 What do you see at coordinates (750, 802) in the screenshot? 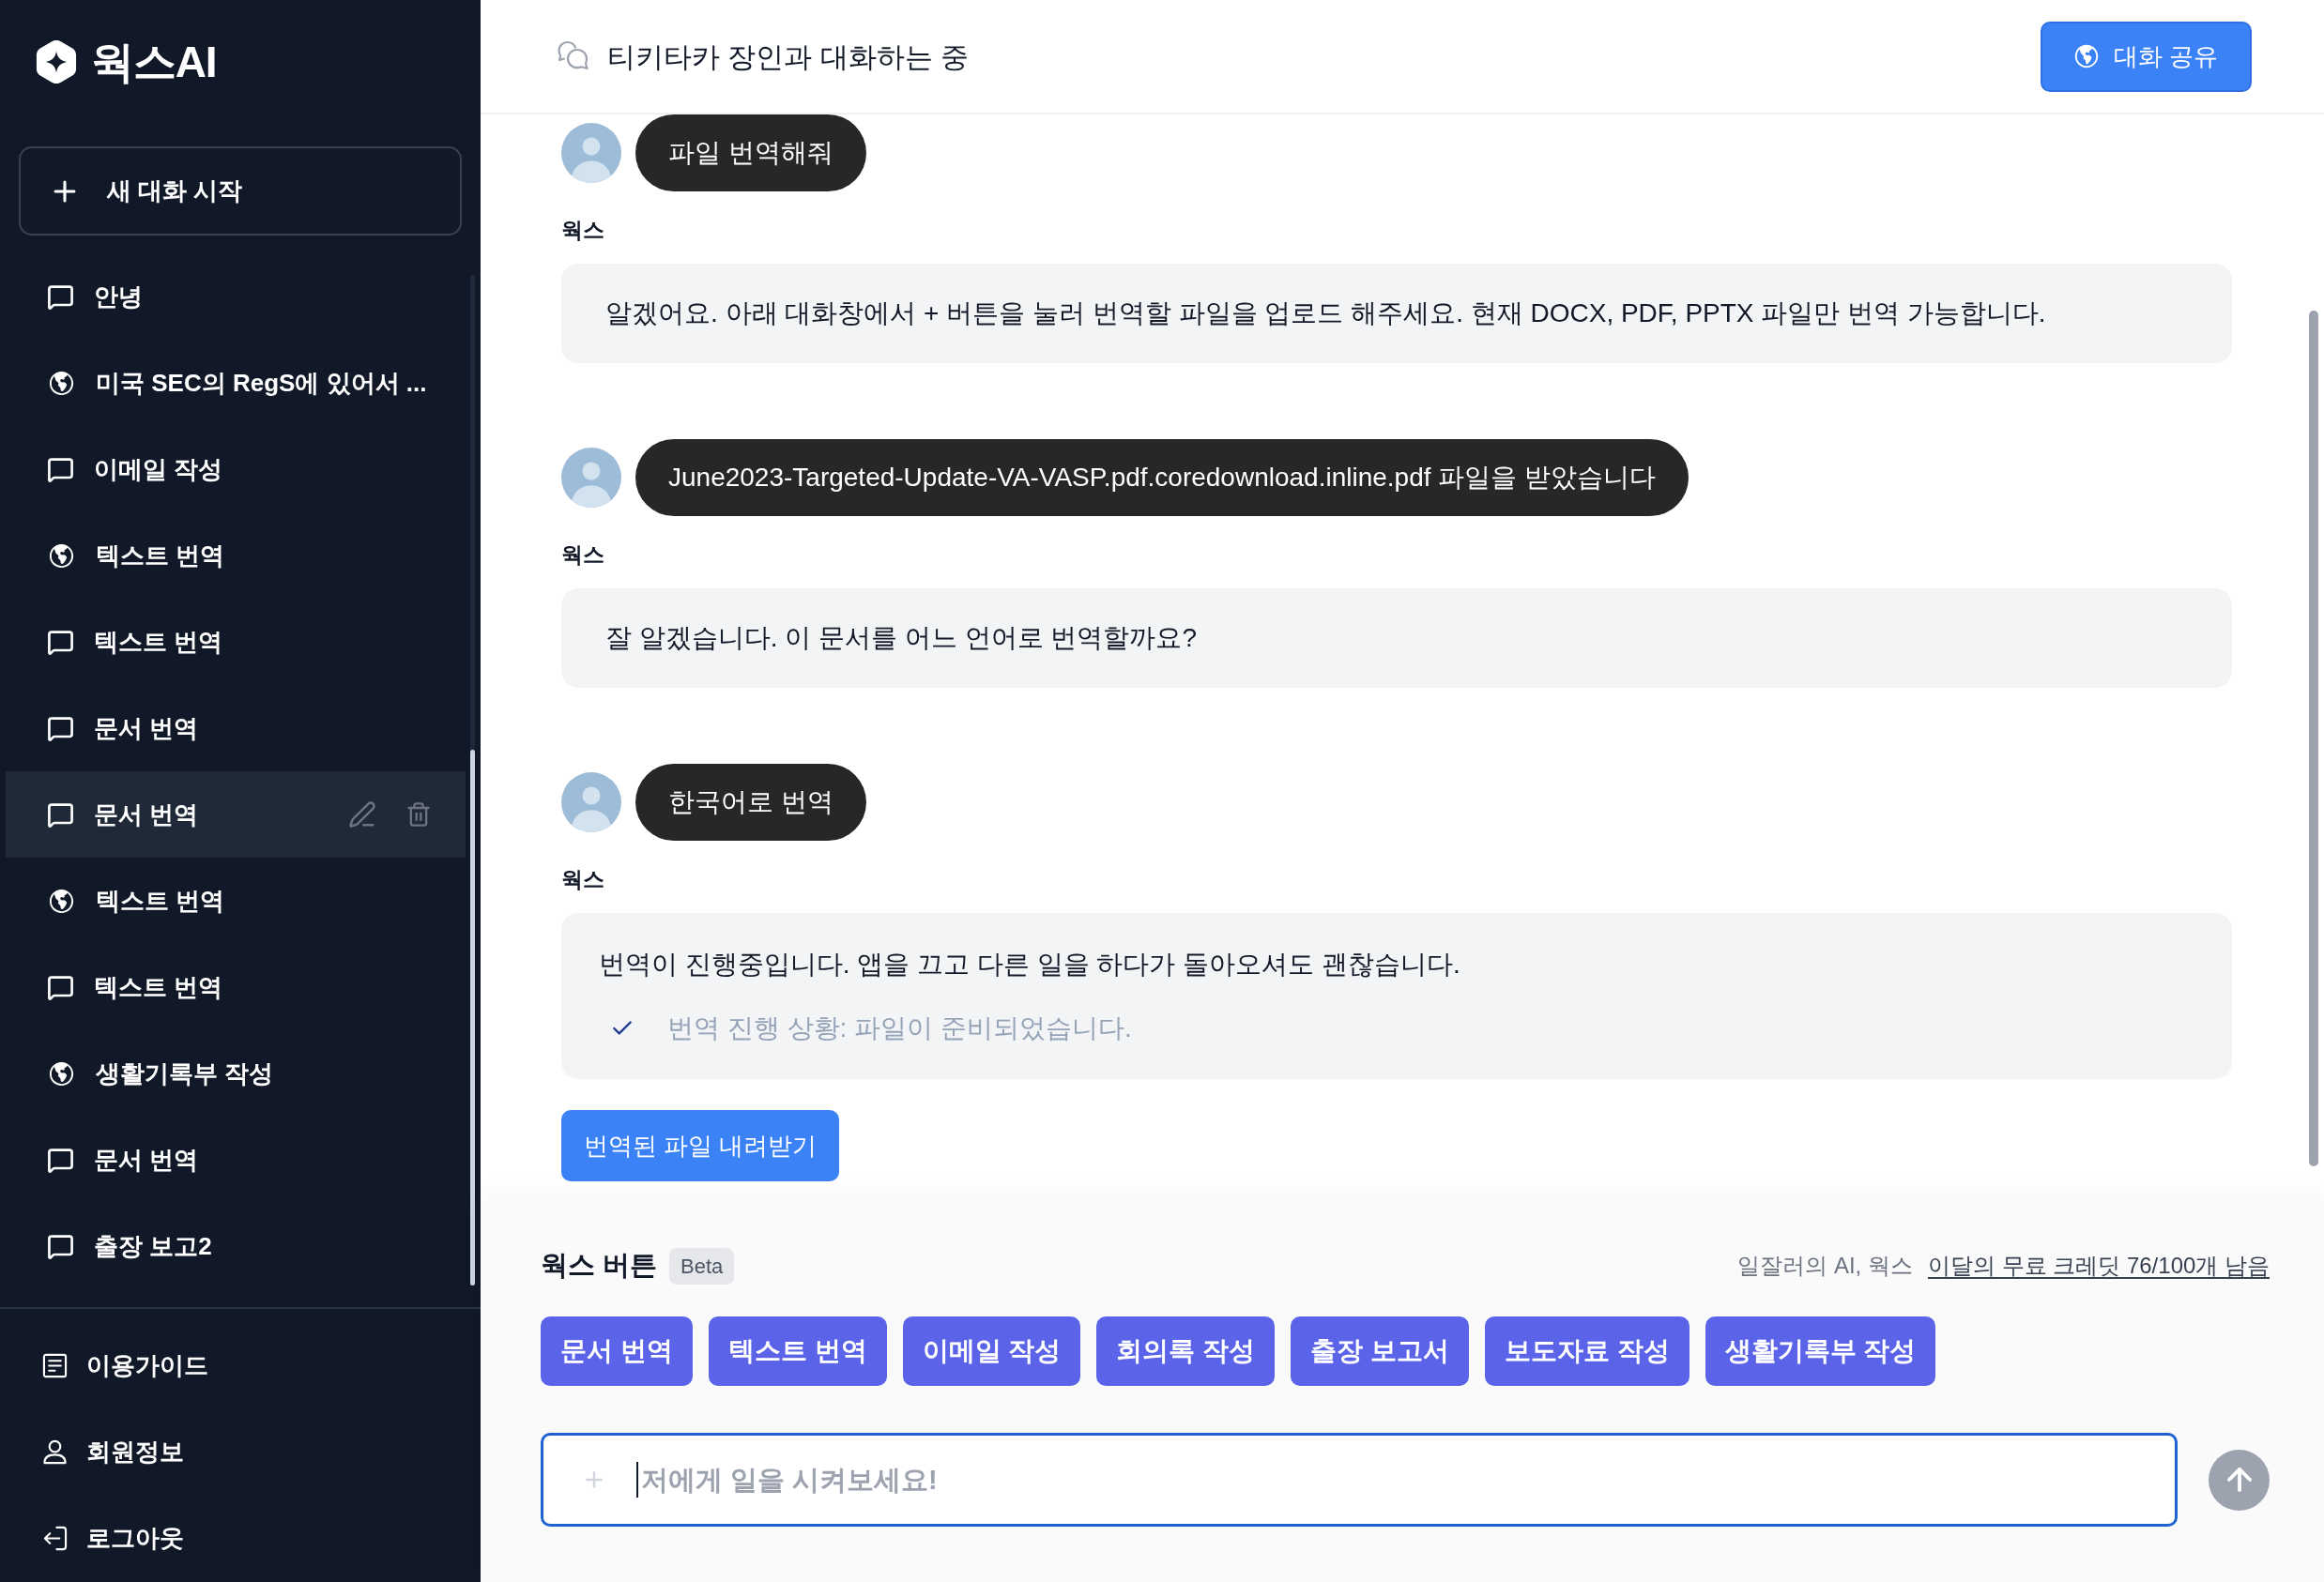
I see `user-message: 한국어로 번역` at bounding box center [750, 802].